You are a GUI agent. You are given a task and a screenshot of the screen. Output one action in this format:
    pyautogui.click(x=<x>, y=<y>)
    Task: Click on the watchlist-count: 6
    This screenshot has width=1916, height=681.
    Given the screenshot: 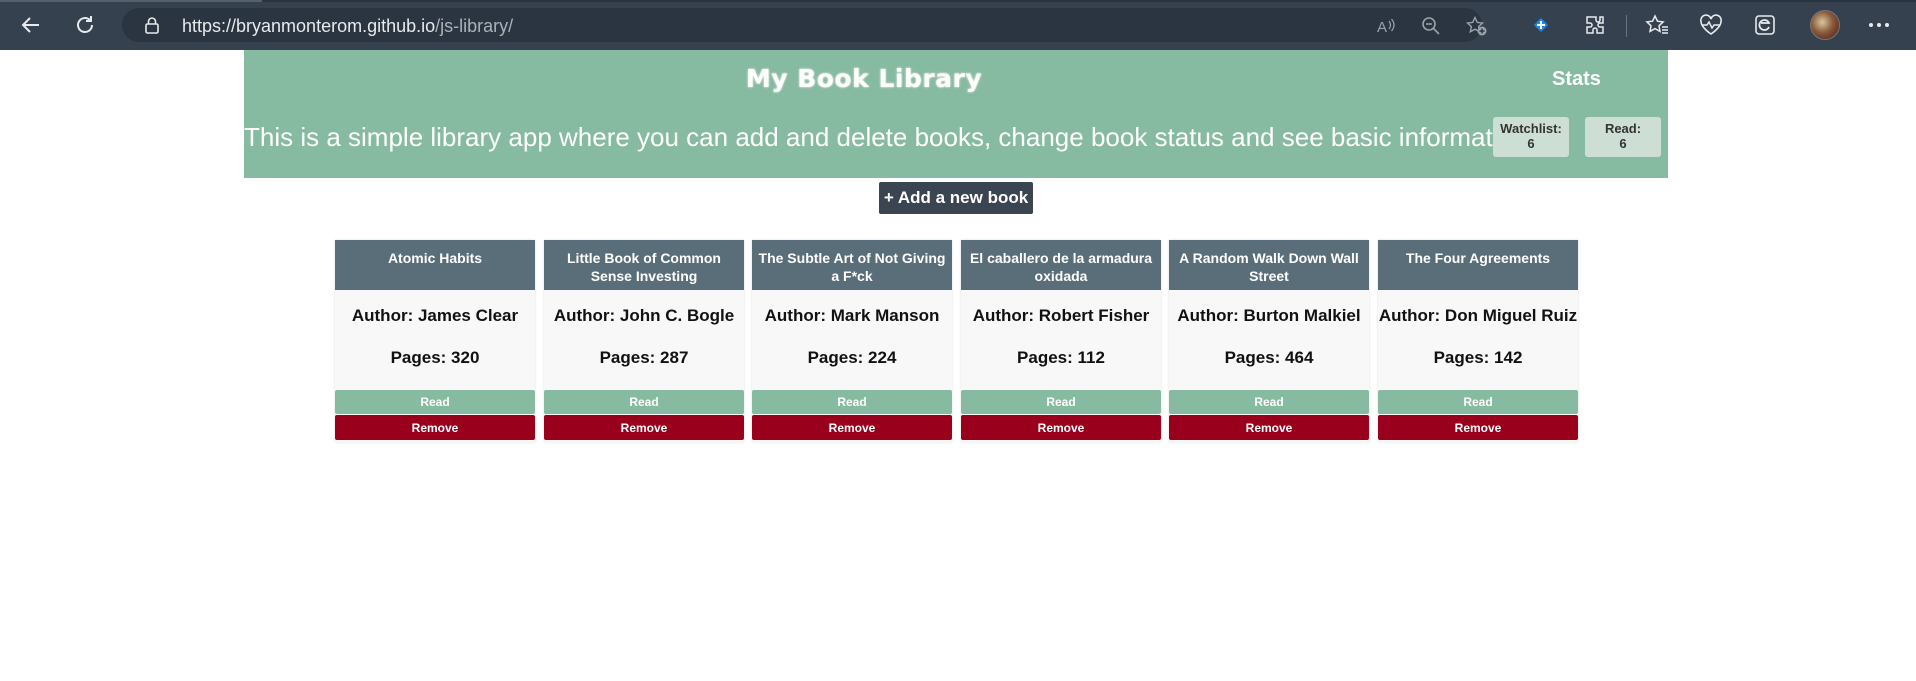 What is the action you would take?
    pyautogui.click(x=1531, y=143)
    